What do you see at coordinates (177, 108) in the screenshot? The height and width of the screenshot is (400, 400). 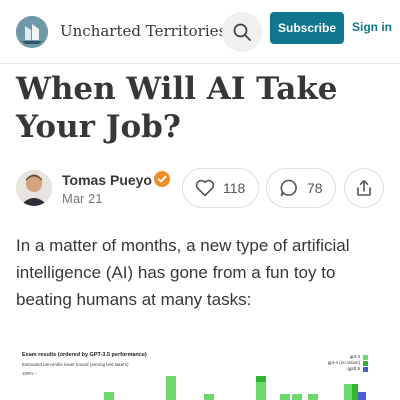 I see `article-title: When Will AI Take Your Job?` at bounding box center [177, 108].